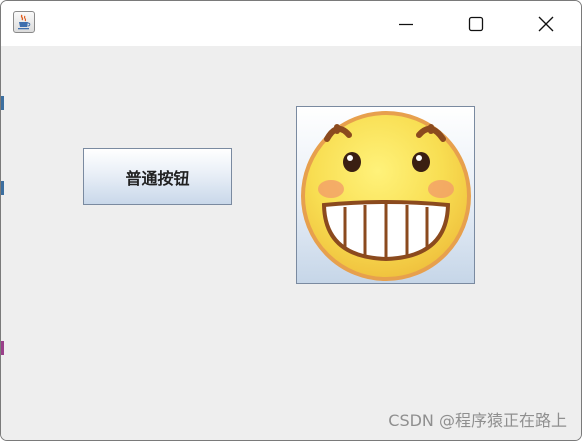  I want to click on minimize-button, so click(406, 23).